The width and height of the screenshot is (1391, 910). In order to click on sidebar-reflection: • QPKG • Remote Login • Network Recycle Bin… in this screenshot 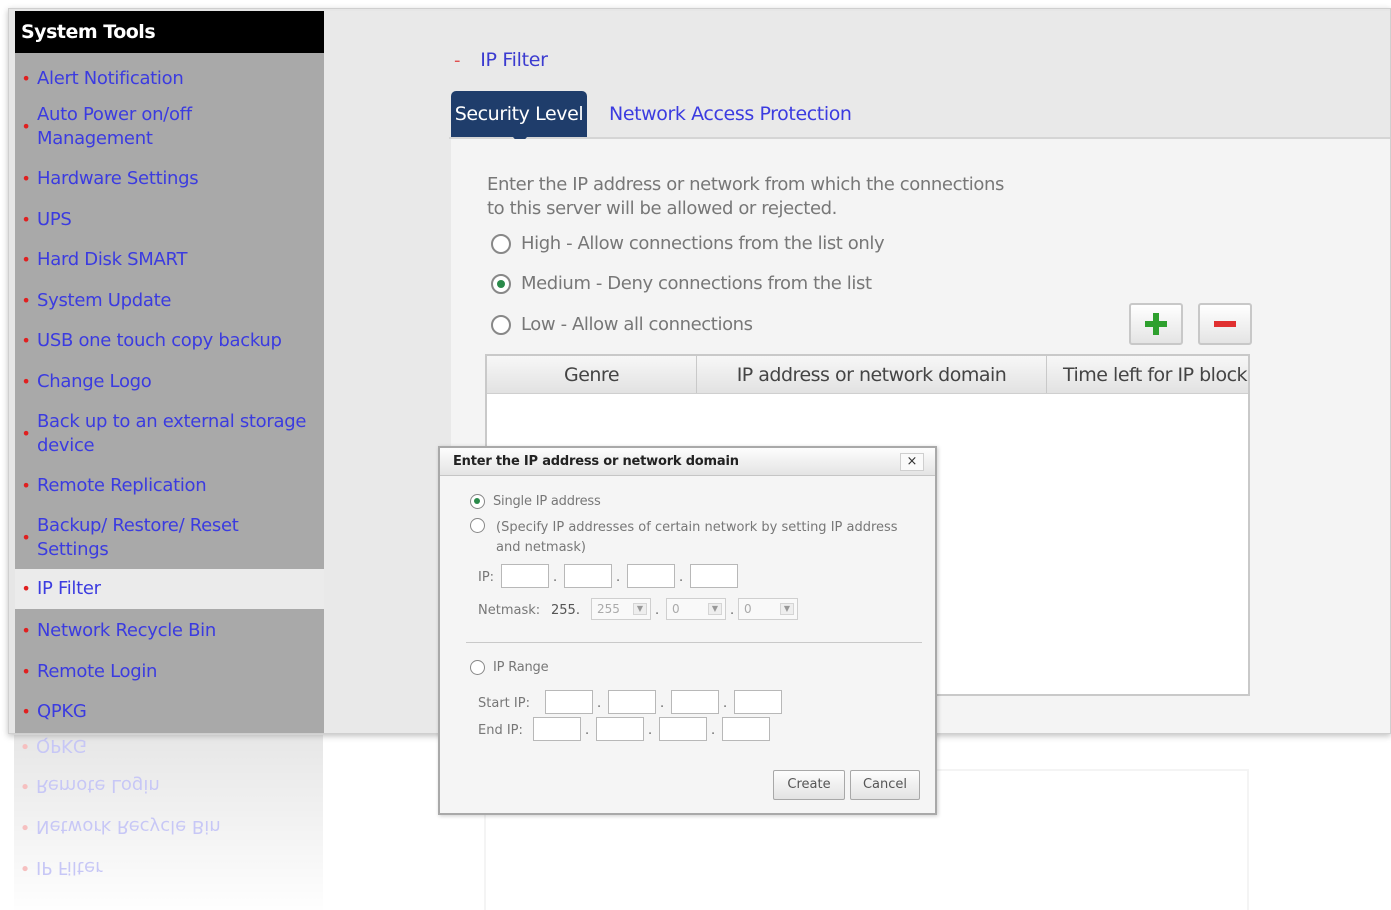, I will do `click(168, 822)`.